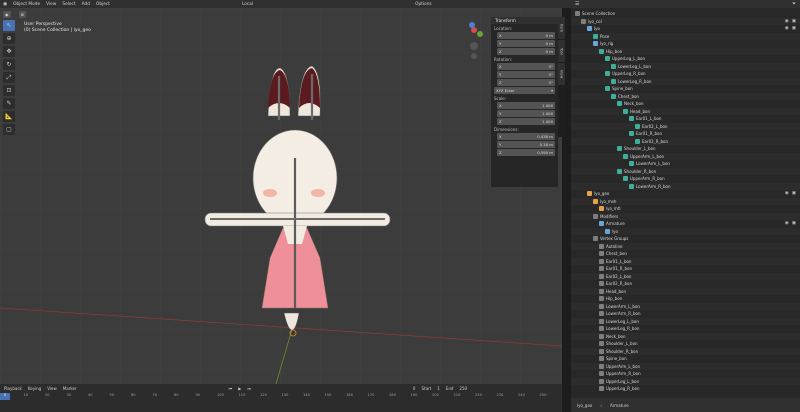 The image size is (800, 412). Describe the element at coordinates (685, 208) in the screenshot. I see `outliner-row: lyo_mtl` at that location.